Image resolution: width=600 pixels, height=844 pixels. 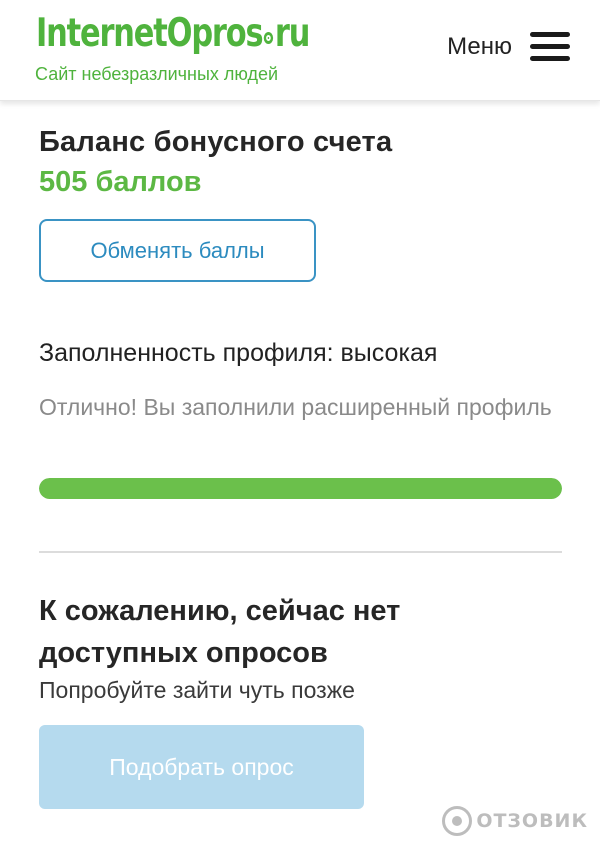 What do you see at coordinates (238, 353) in the screenshot?
I see `profile-fill-title: Заполненность профиля: высокая` at bounding box center [238, 353].